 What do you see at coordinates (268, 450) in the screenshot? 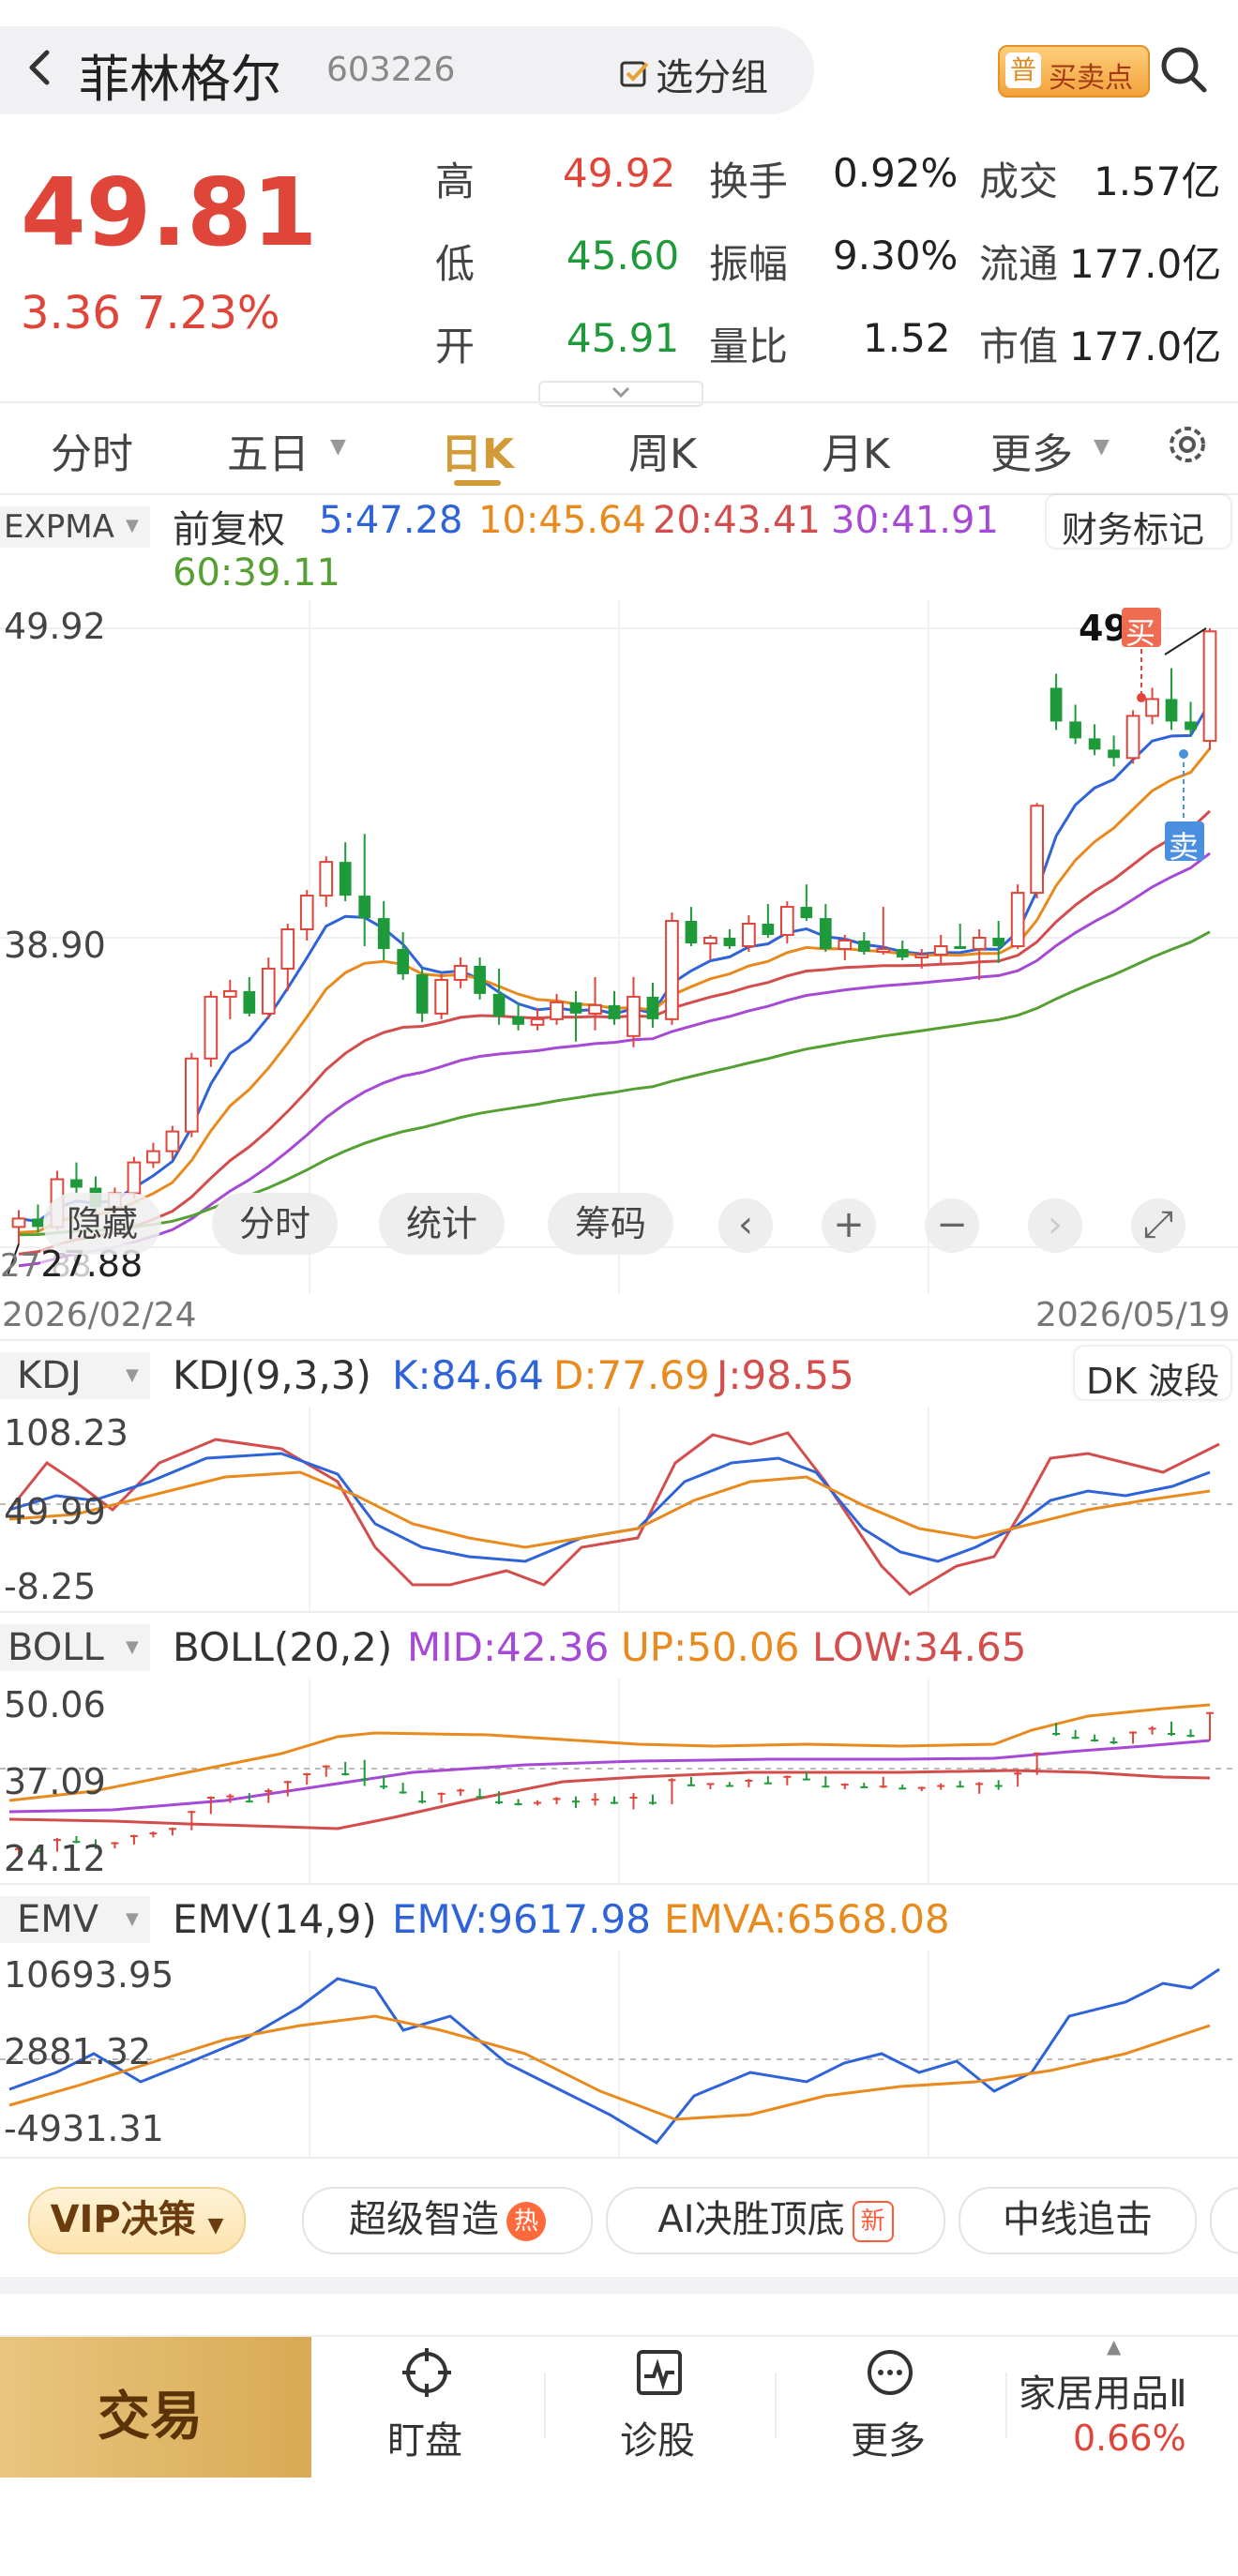
I see `tab-five-day: 五日` at bounding box center [268, 450].